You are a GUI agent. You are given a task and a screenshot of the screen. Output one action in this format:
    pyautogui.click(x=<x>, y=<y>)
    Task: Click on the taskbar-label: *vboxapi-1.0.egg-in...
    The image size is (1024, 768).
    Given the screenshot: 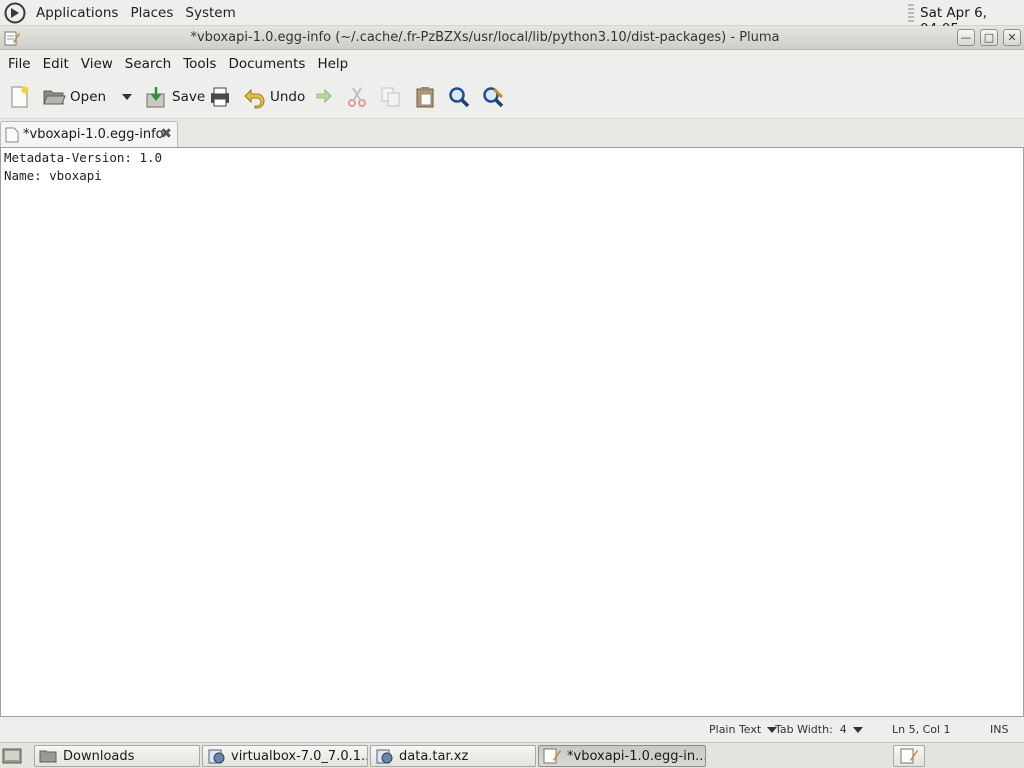 What is the action you would take?
    pyautogui.click(x=636, y=756)
    